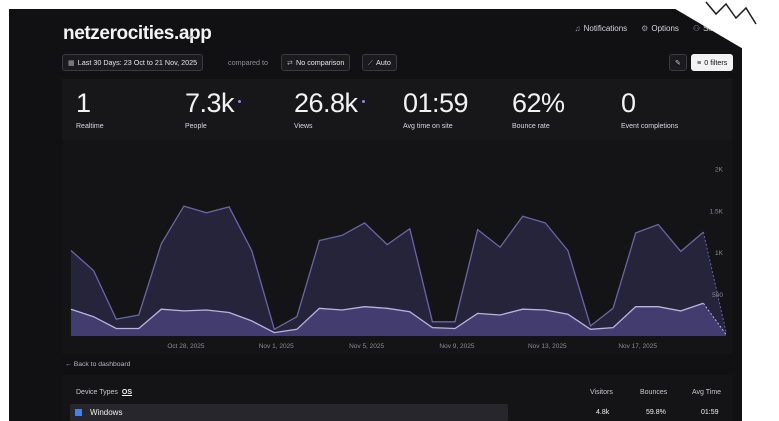  What do you see at coordinates (289, 412) in the screenshot?
I see `table-row` at bounding box center [289, 412].